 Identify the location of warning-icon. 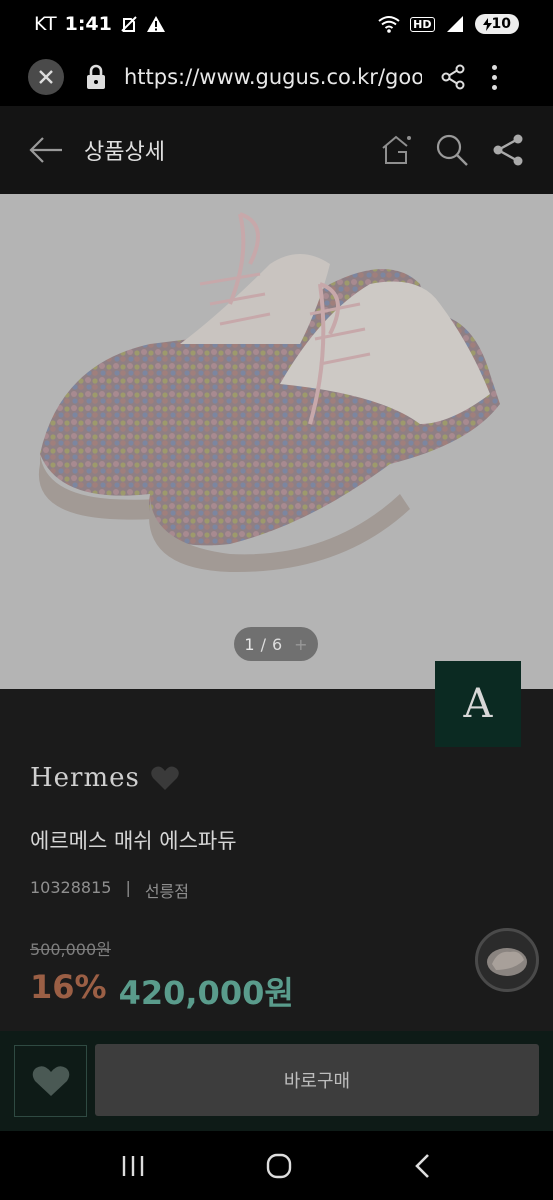
(155, 24).